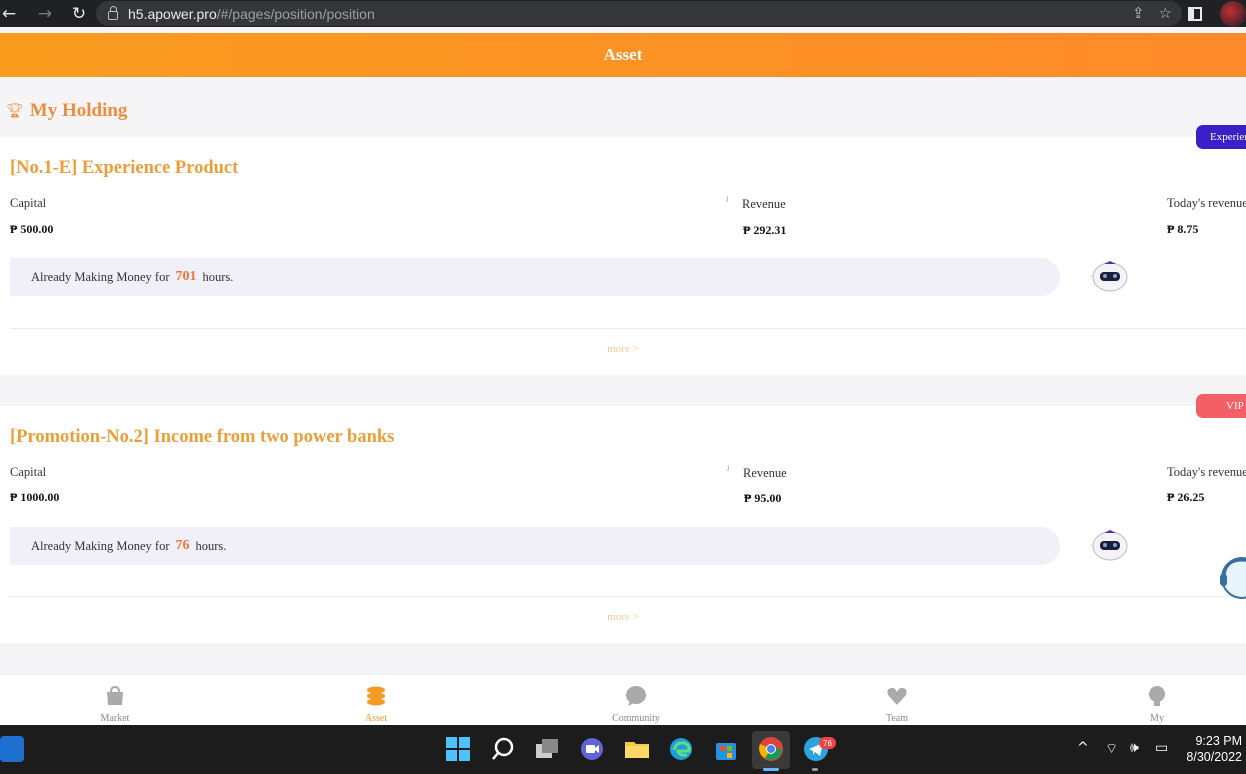 The height and width of the screenshot is (774, 1246). What do you see at coordinates (1186, 497) in the screenshot?
I see `today-revenue-value: ₱ 26.25` at bounding box center [1186, 497].